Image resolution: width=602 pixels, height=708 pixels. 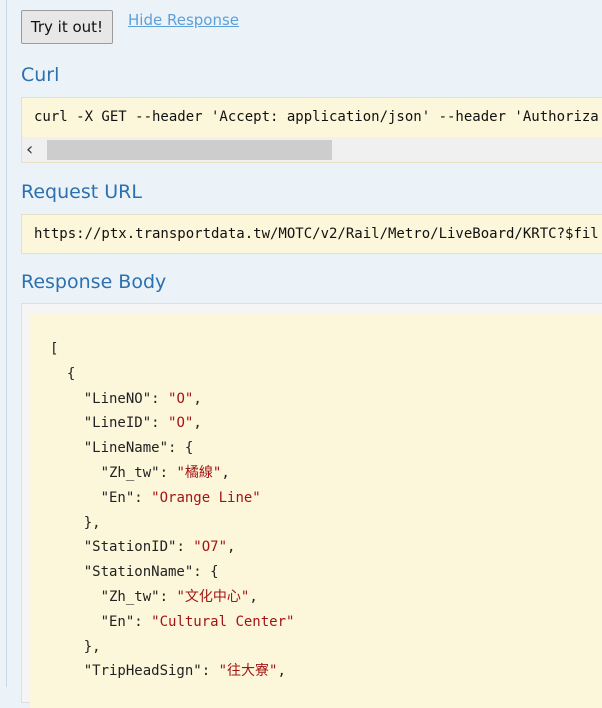 I want to click on json-line: "LineName": {, so click(x=172, y=448).